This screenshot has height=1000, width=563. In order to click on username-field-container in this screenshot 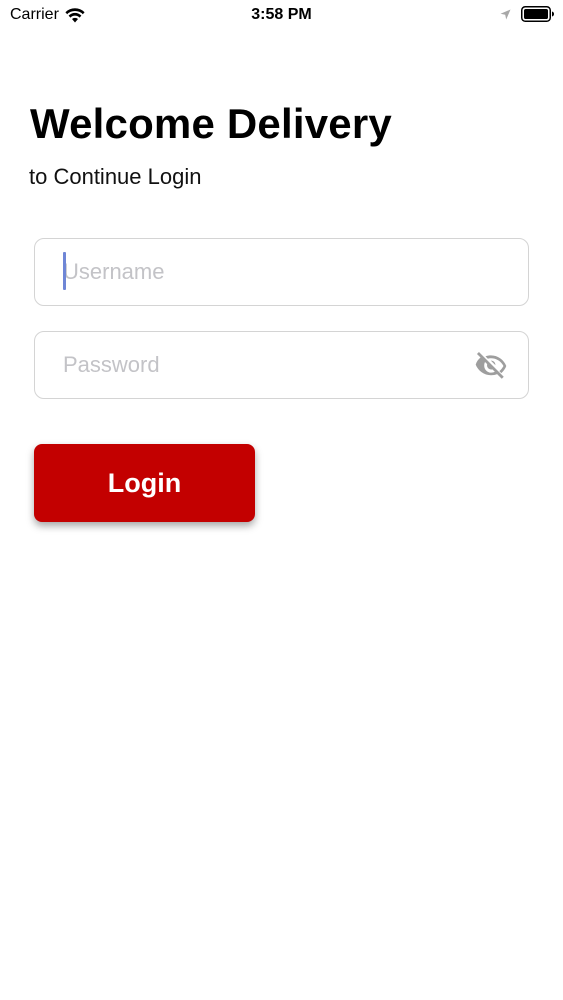, I will do `click(281, 272)`.